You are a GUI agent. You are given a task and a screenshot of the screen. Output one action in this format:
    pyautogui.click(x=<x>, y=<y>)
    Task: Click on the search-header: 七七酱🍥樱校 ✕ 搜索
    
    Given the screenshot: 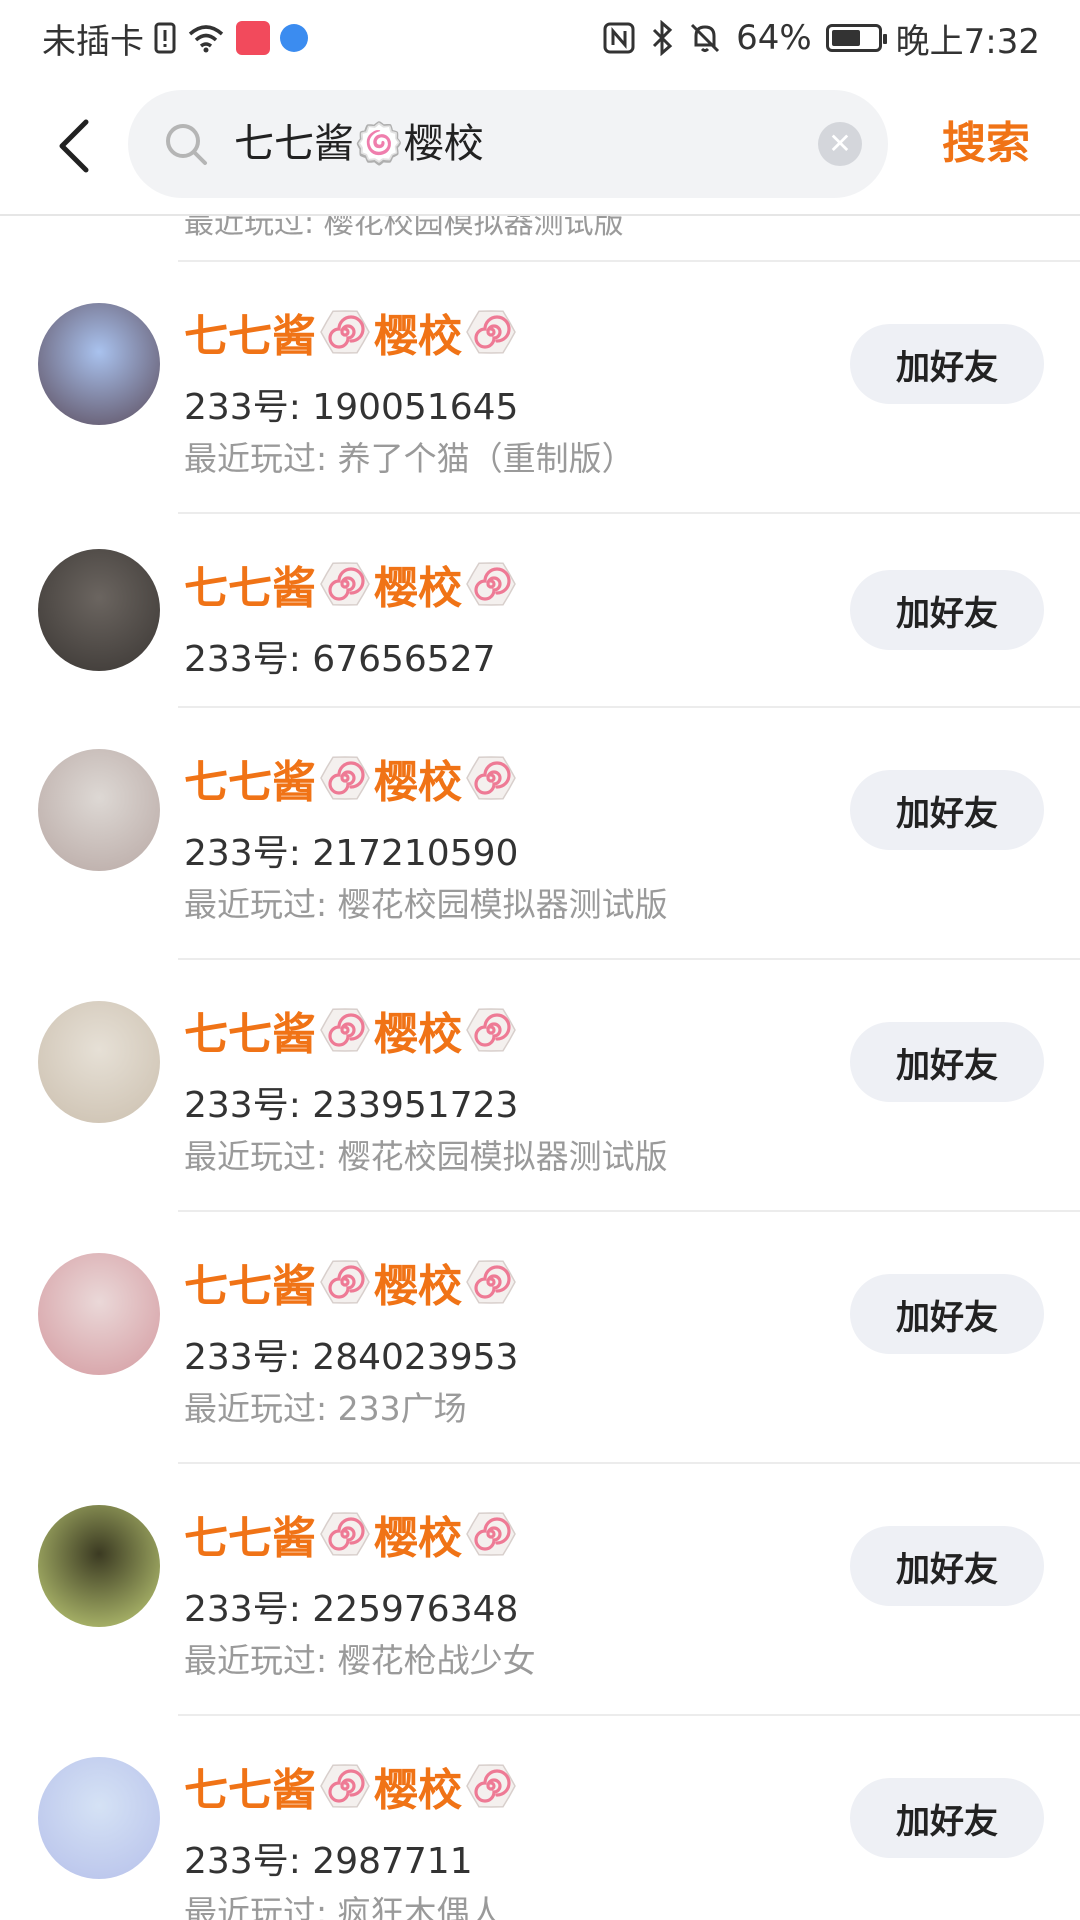 What is the action you would take?
    pyautogui.click(x=540, y=146)
    